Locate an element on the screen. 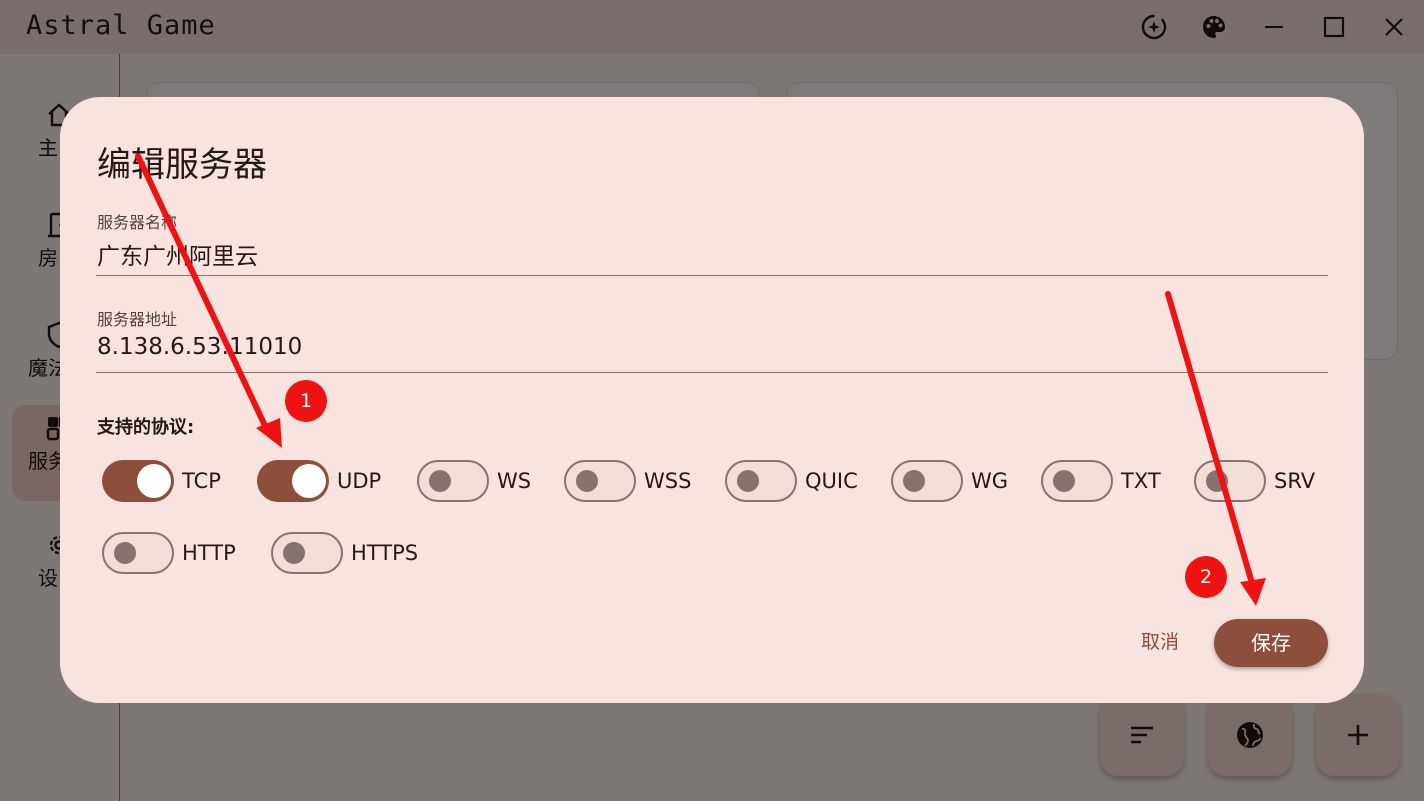  protocol-toggle-quic: QUIC is located at coordinates (791, 481).